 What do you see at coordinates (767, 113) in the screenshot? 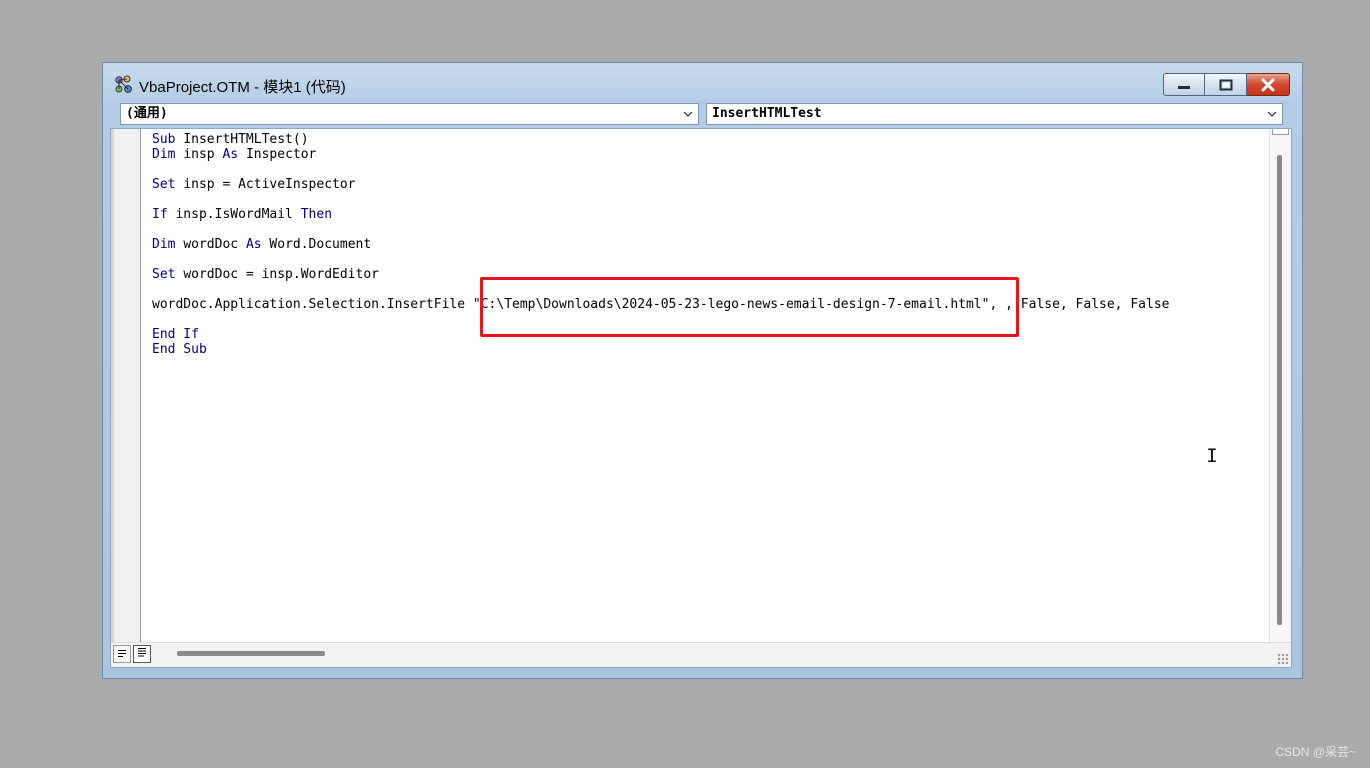
I see `procedure-dropdown-value: InsertHTMLTest` at bounding box center [767, 113].